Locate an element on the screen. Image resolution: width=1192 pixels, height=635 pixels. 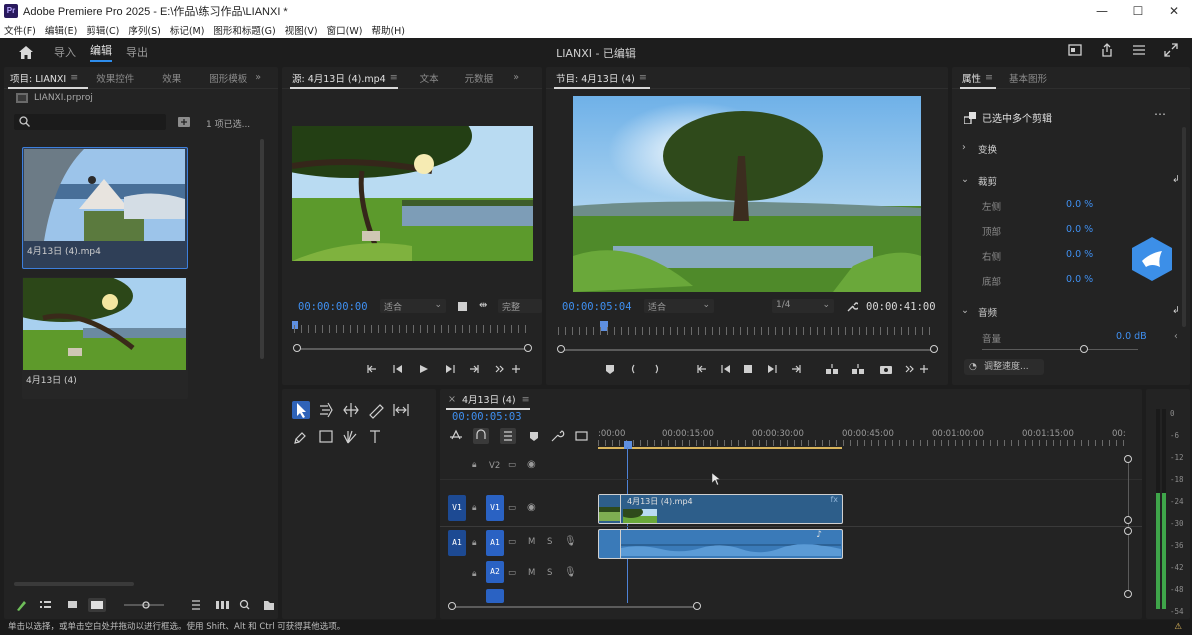
source-video-frame is located at coordinates (412, 193).